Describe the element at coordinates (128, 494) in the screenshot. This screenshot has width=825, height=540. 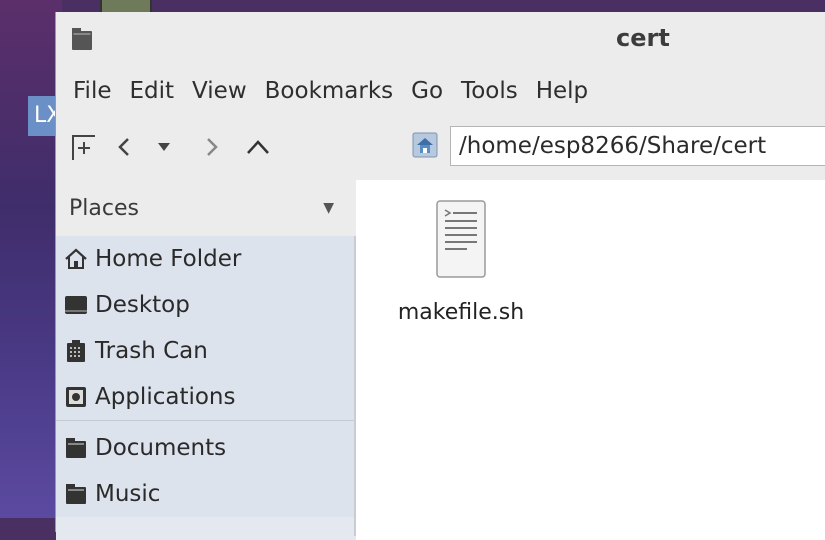
I see `sidebar-item-label: Music` at that location.